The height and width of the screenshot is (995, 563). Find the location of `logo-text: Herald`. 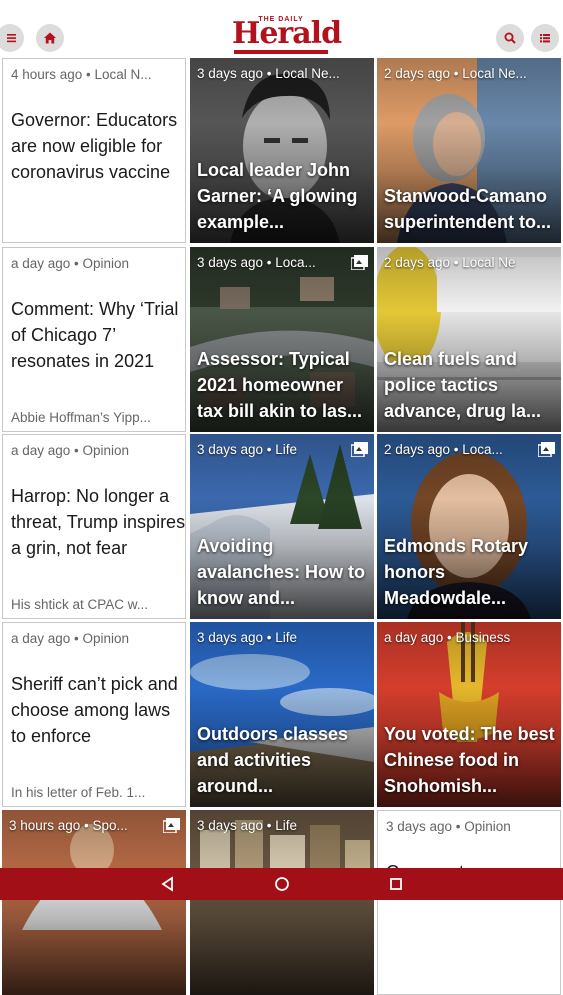

logo-text: Herald is located at coordinates (287, 33).